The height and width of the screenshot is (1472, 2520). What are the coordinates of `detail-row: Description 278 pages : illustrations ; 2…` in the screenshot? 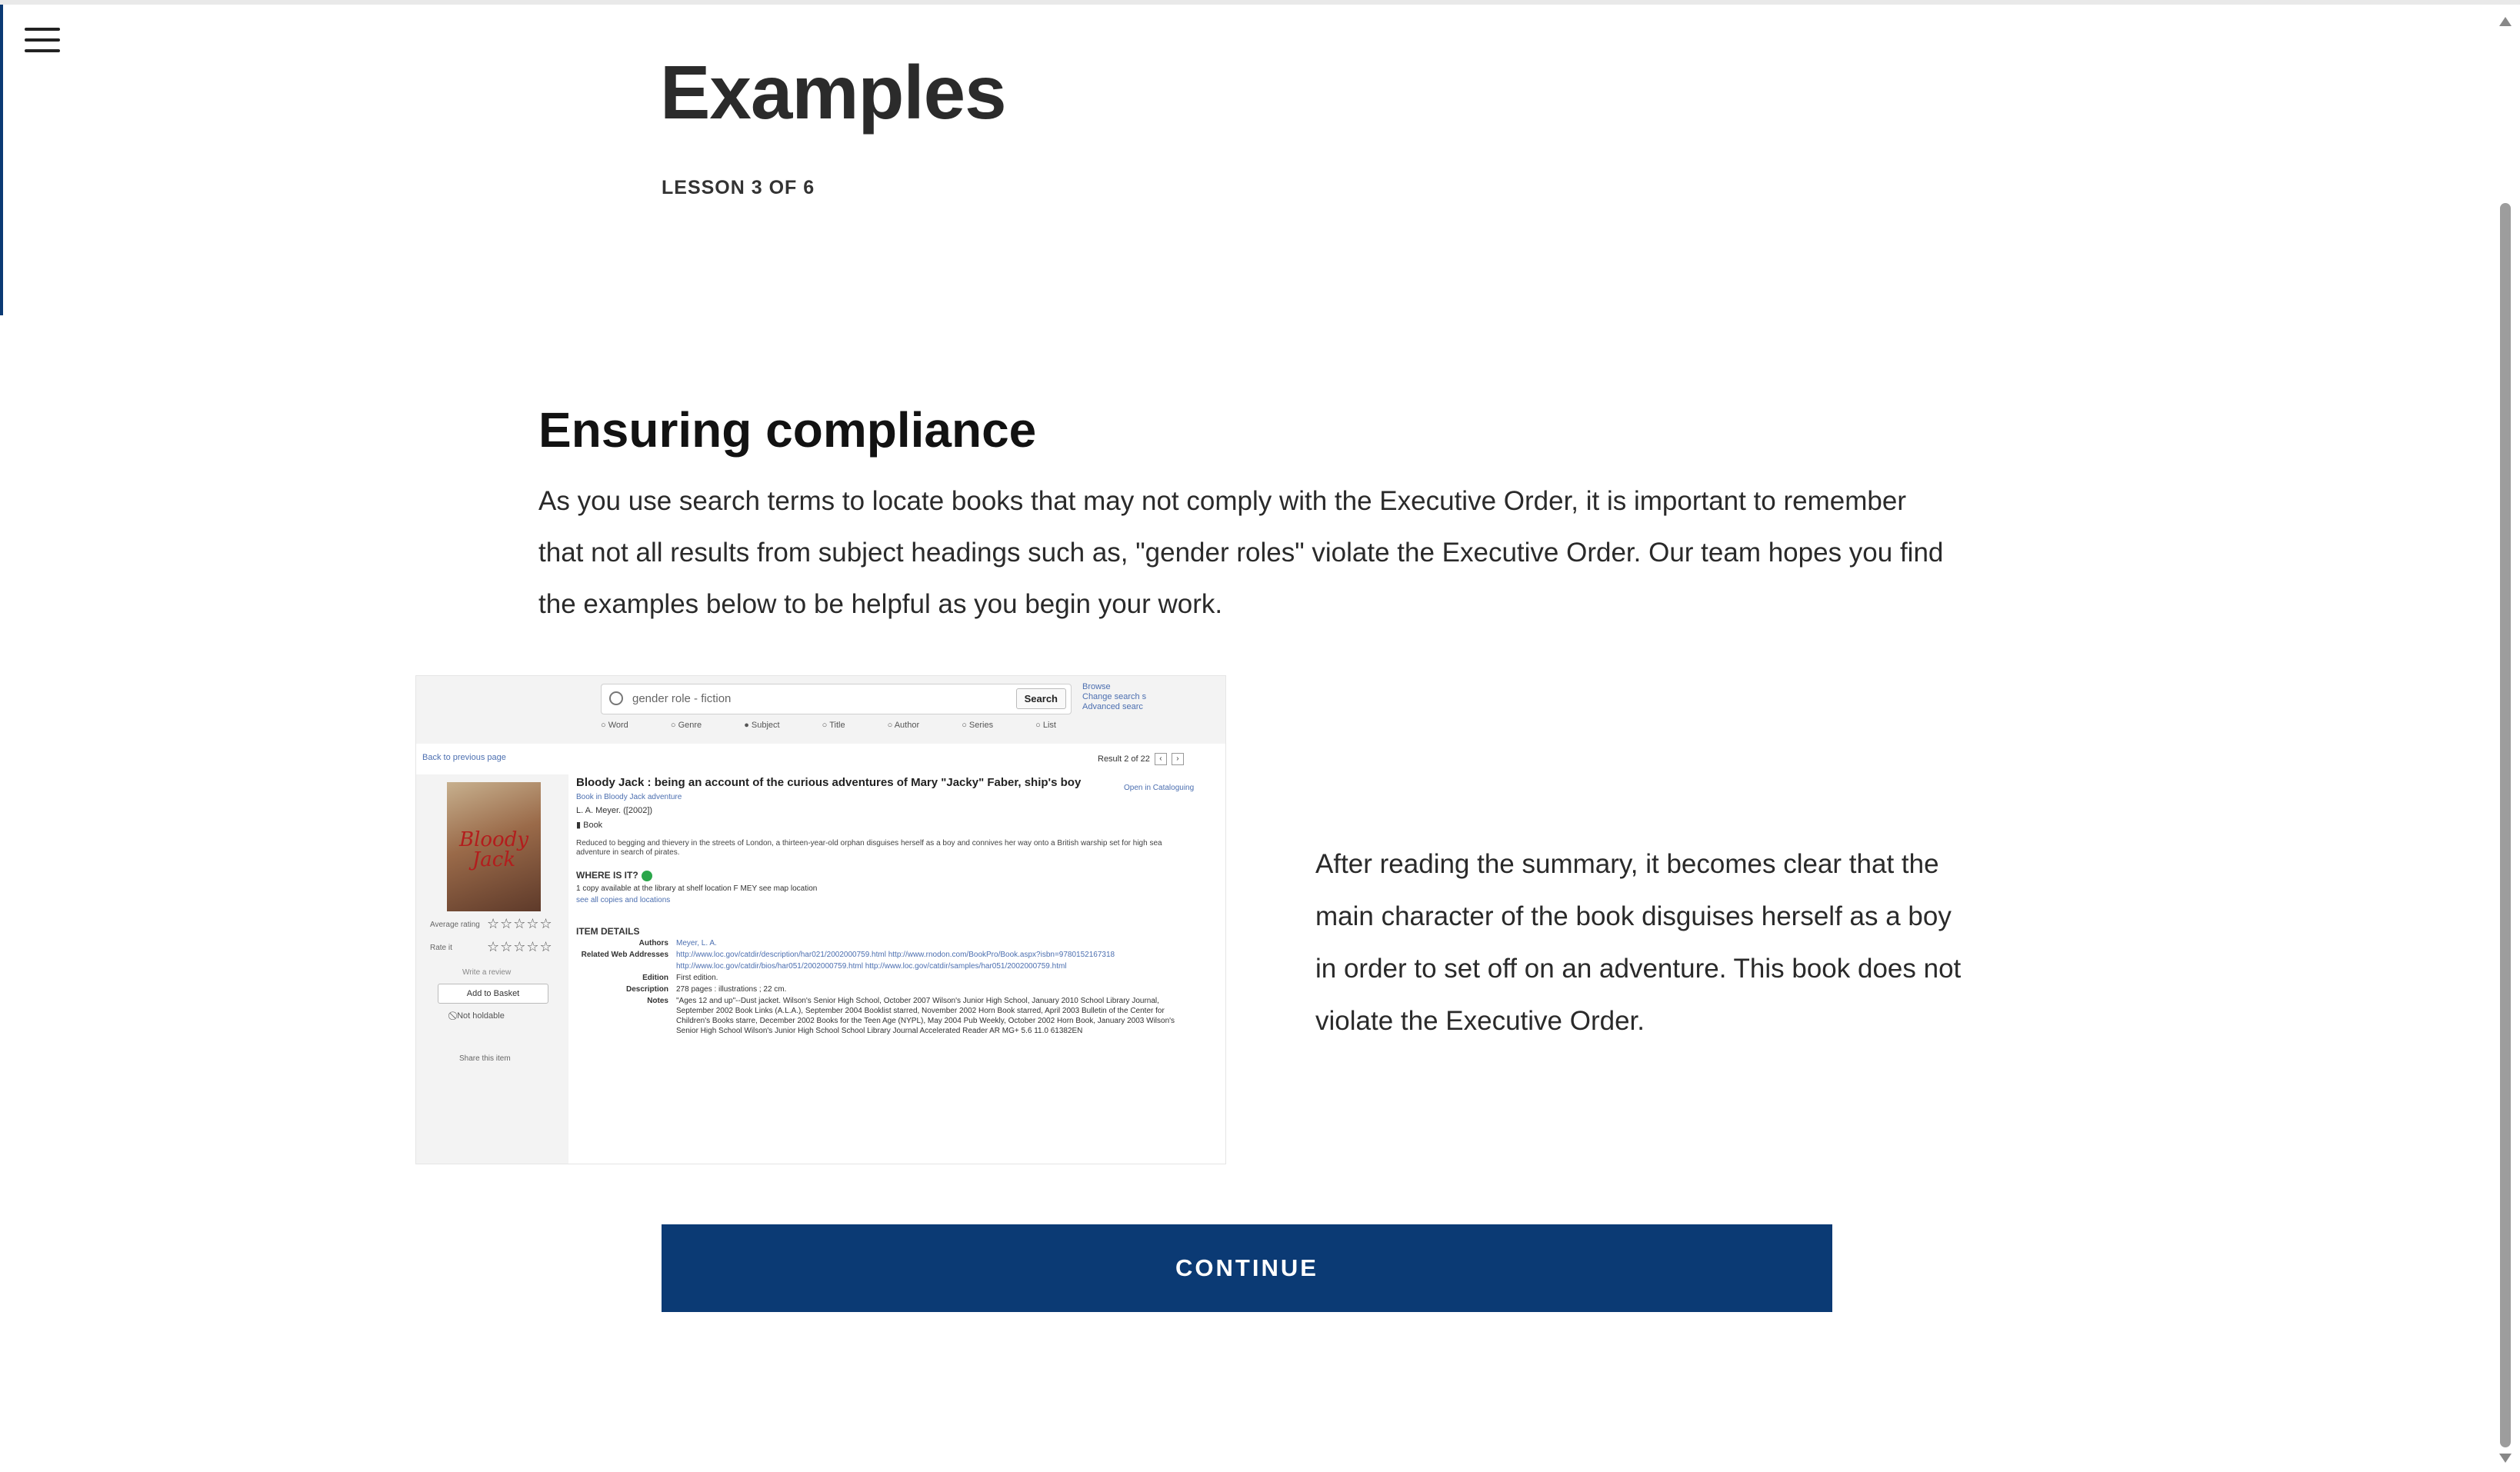 It's located at (706, 989).